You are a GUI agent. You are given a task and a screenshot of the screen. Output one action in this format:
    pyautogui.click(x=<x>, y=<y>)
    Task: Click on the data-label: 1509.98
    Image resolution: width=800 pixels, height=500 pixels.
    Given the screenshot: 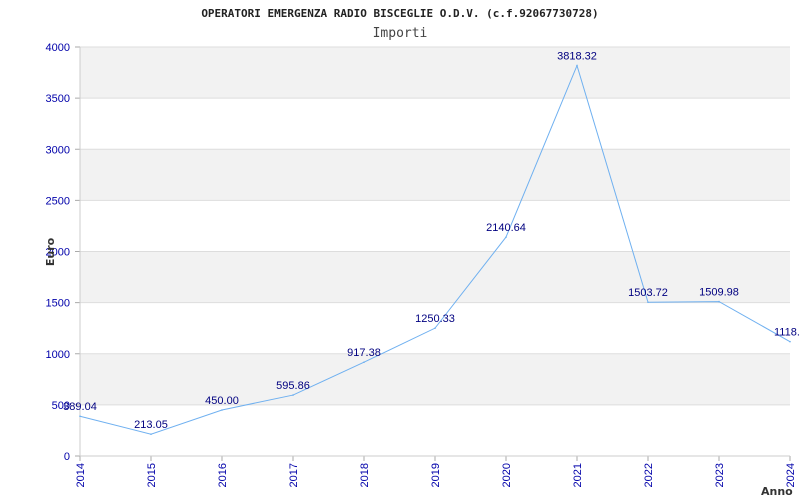 What is the action you would take?
    pyautogui.click(x=719, y=293)
    